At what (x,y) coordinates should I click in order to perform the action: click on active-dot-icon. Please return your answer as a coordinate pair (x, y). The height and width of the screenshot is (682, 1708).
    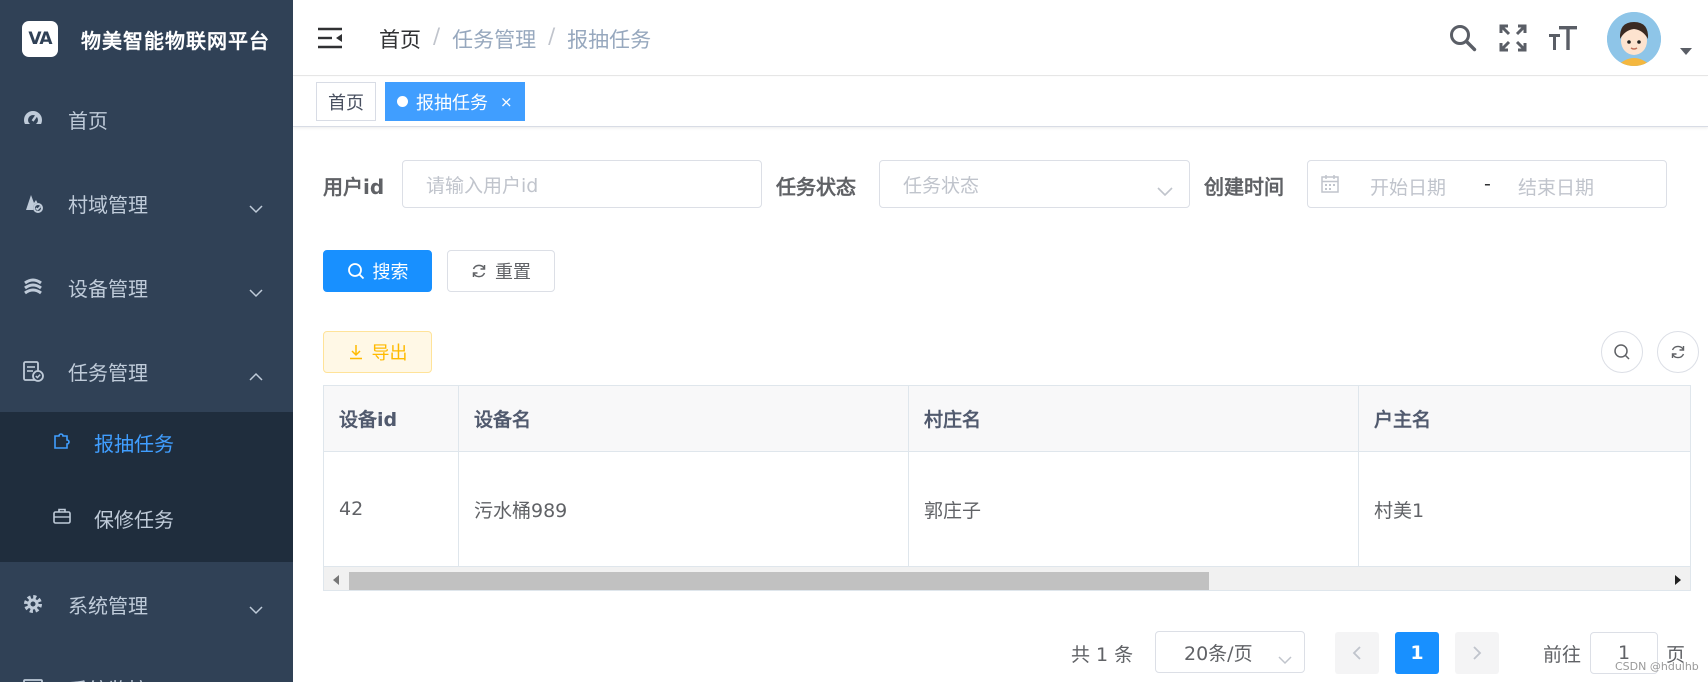
    Looking at the image, I should click on (402, 101).